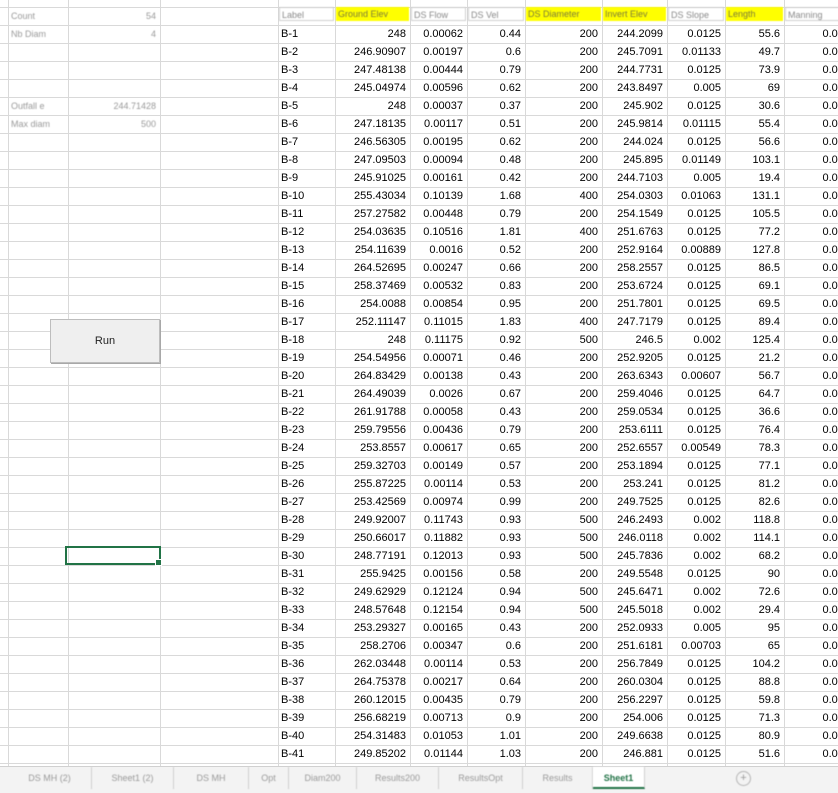 This screenshot has width=838, height=793. What do you see at coordinates (481, 778) in the screenshot?
I see `sheet-tab: ResultsOpt` at bounding box center [481, 778].